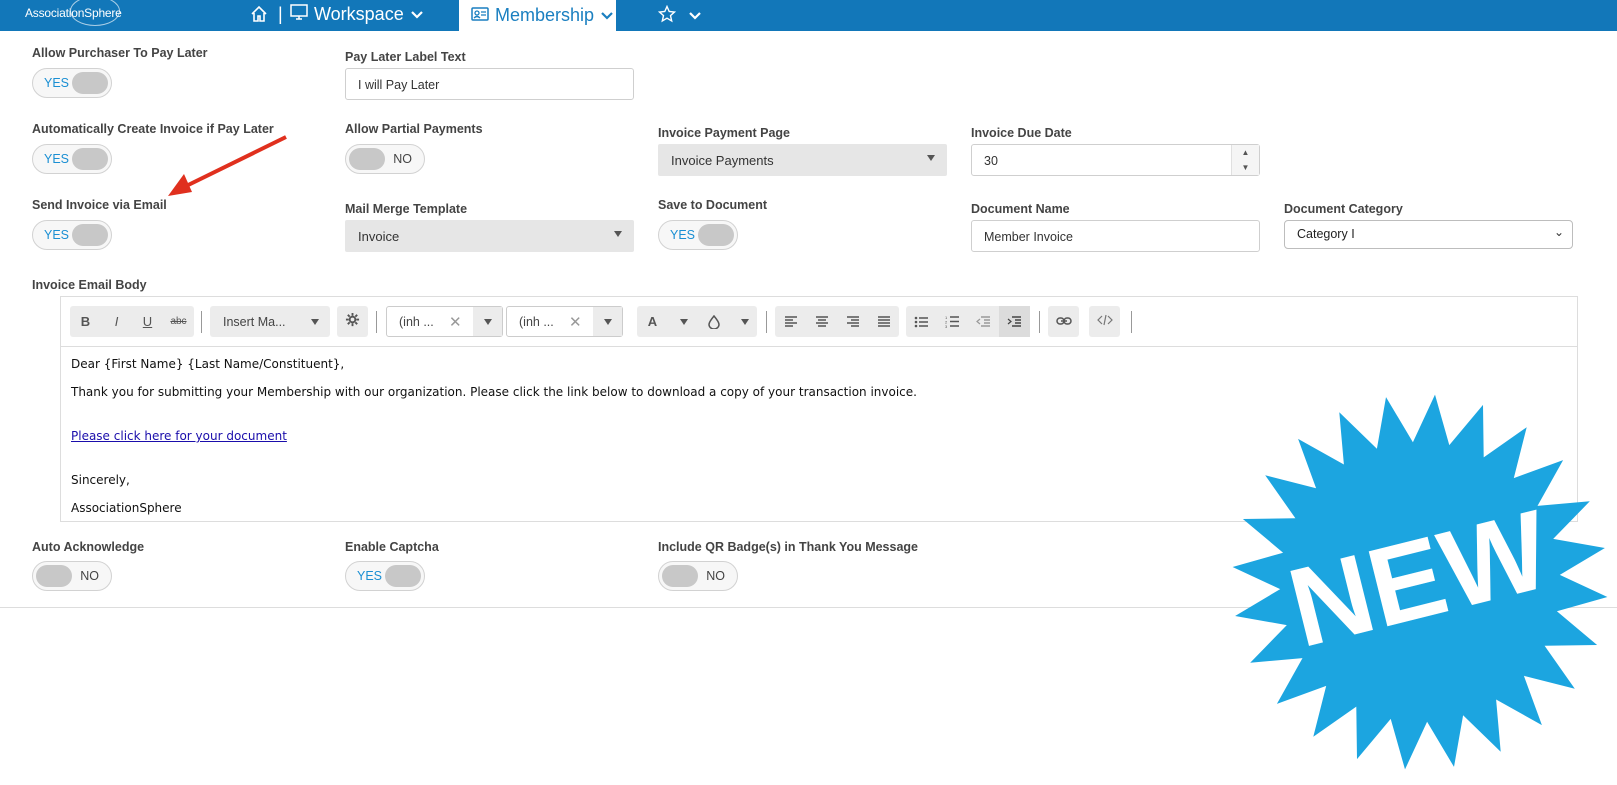 The width and height of the screenshot is (1617, 785). What do you see at coordinates (227, 165) in the screenshot?
I see `annotation-arrow-icon` at bounding box center [227, 165].